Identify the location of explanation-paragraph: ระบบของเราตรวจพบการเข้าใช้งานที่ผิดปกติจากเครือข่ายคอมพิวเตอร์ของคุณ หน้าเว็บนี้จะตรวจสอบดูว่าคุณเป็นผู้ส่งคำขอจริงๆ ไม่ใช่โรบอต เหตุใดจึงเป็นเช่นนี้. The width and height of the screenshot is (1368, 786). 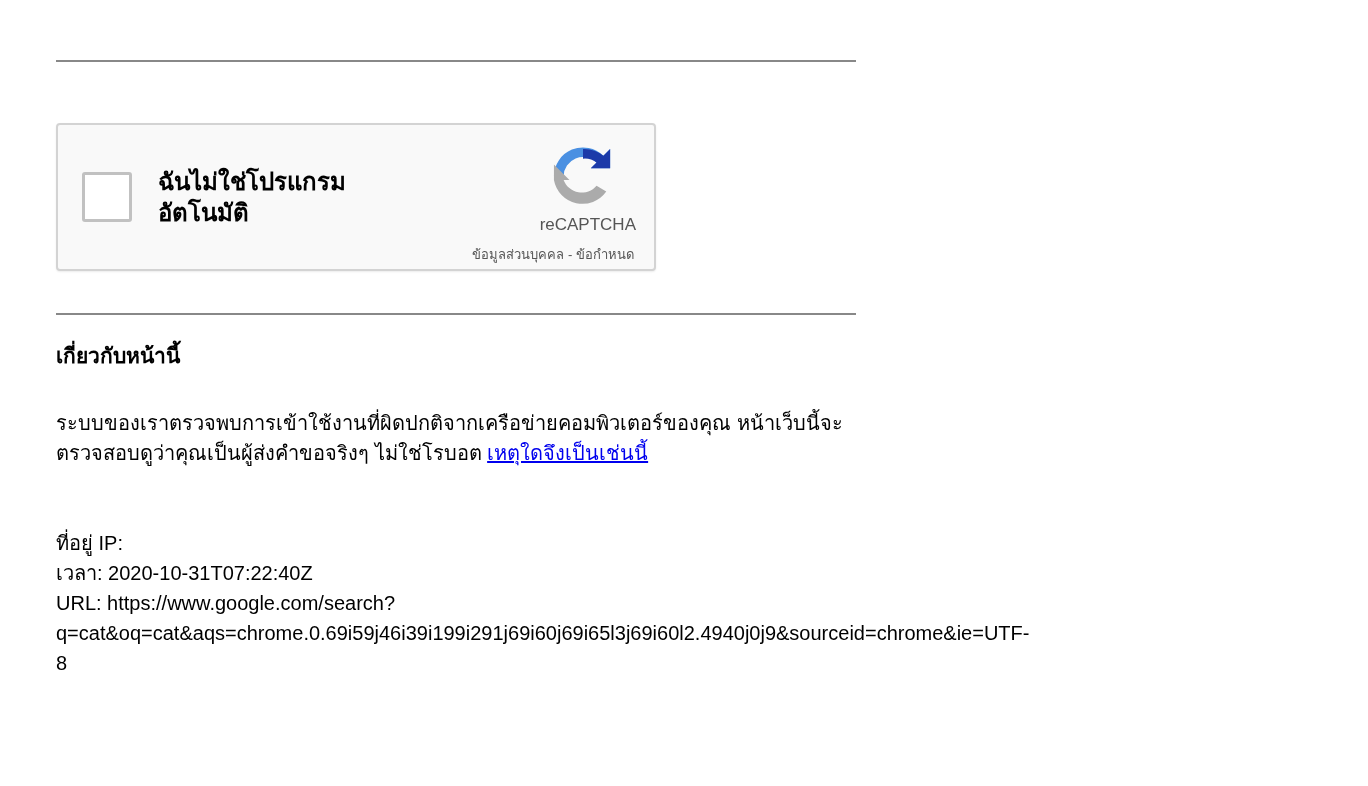
(456, 438).